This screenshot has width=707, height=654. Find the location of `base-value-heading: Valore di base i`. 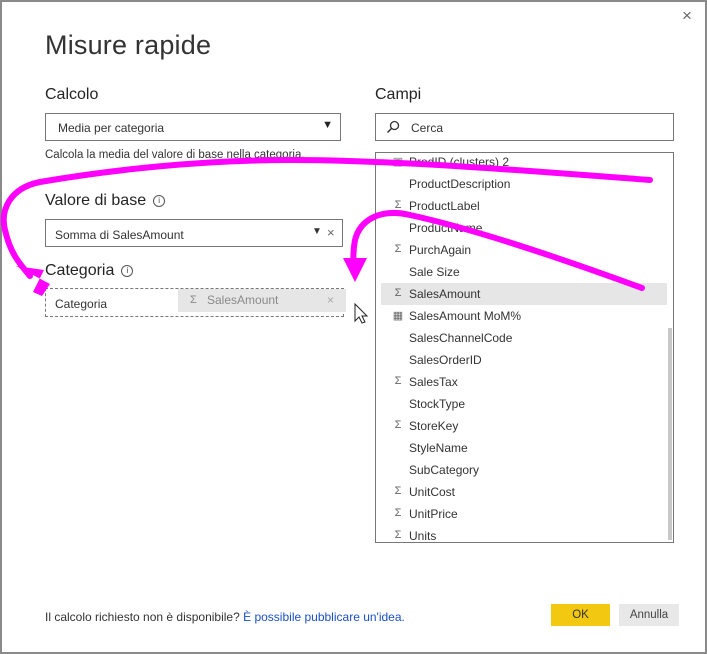

base-value-heading: Valore di base i is located at coordinates (105, 201).